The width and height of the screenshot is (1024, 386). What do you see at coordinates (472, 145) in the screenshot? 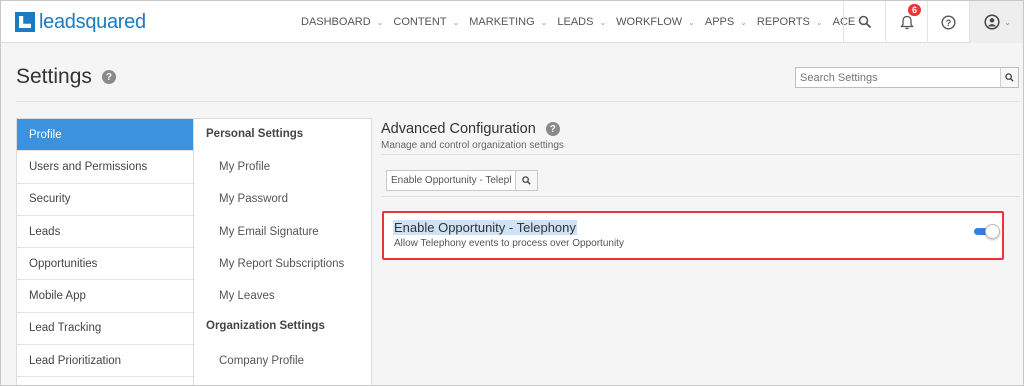
I see `panel-subtitle: Manage and control organization settings` at bounding box center [472, 145].